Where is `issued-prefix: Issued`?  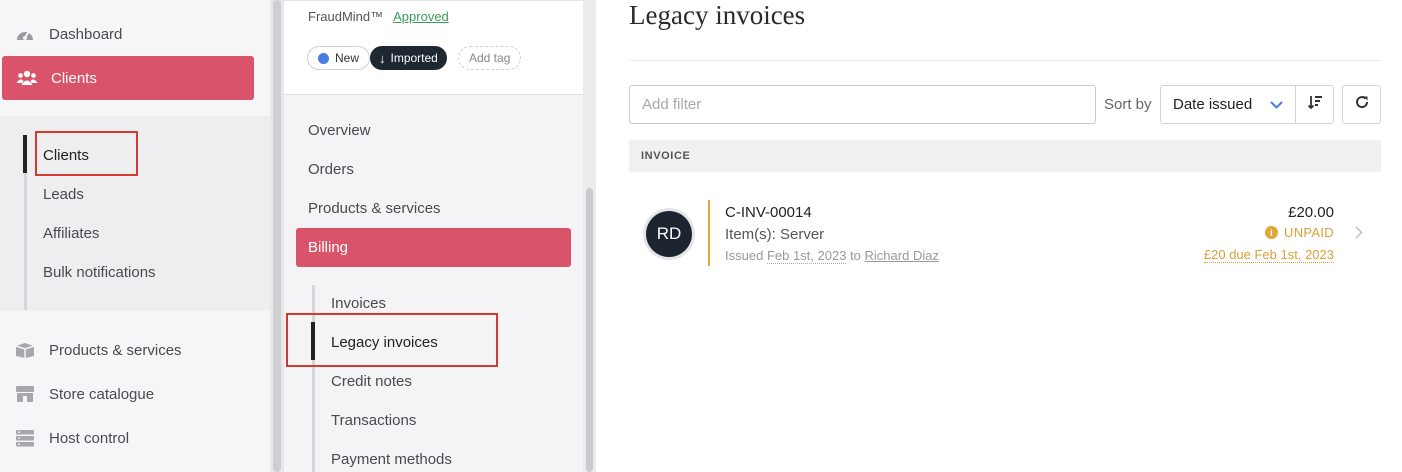 issued-prefix: Issued is located at coordinates (744, 255).